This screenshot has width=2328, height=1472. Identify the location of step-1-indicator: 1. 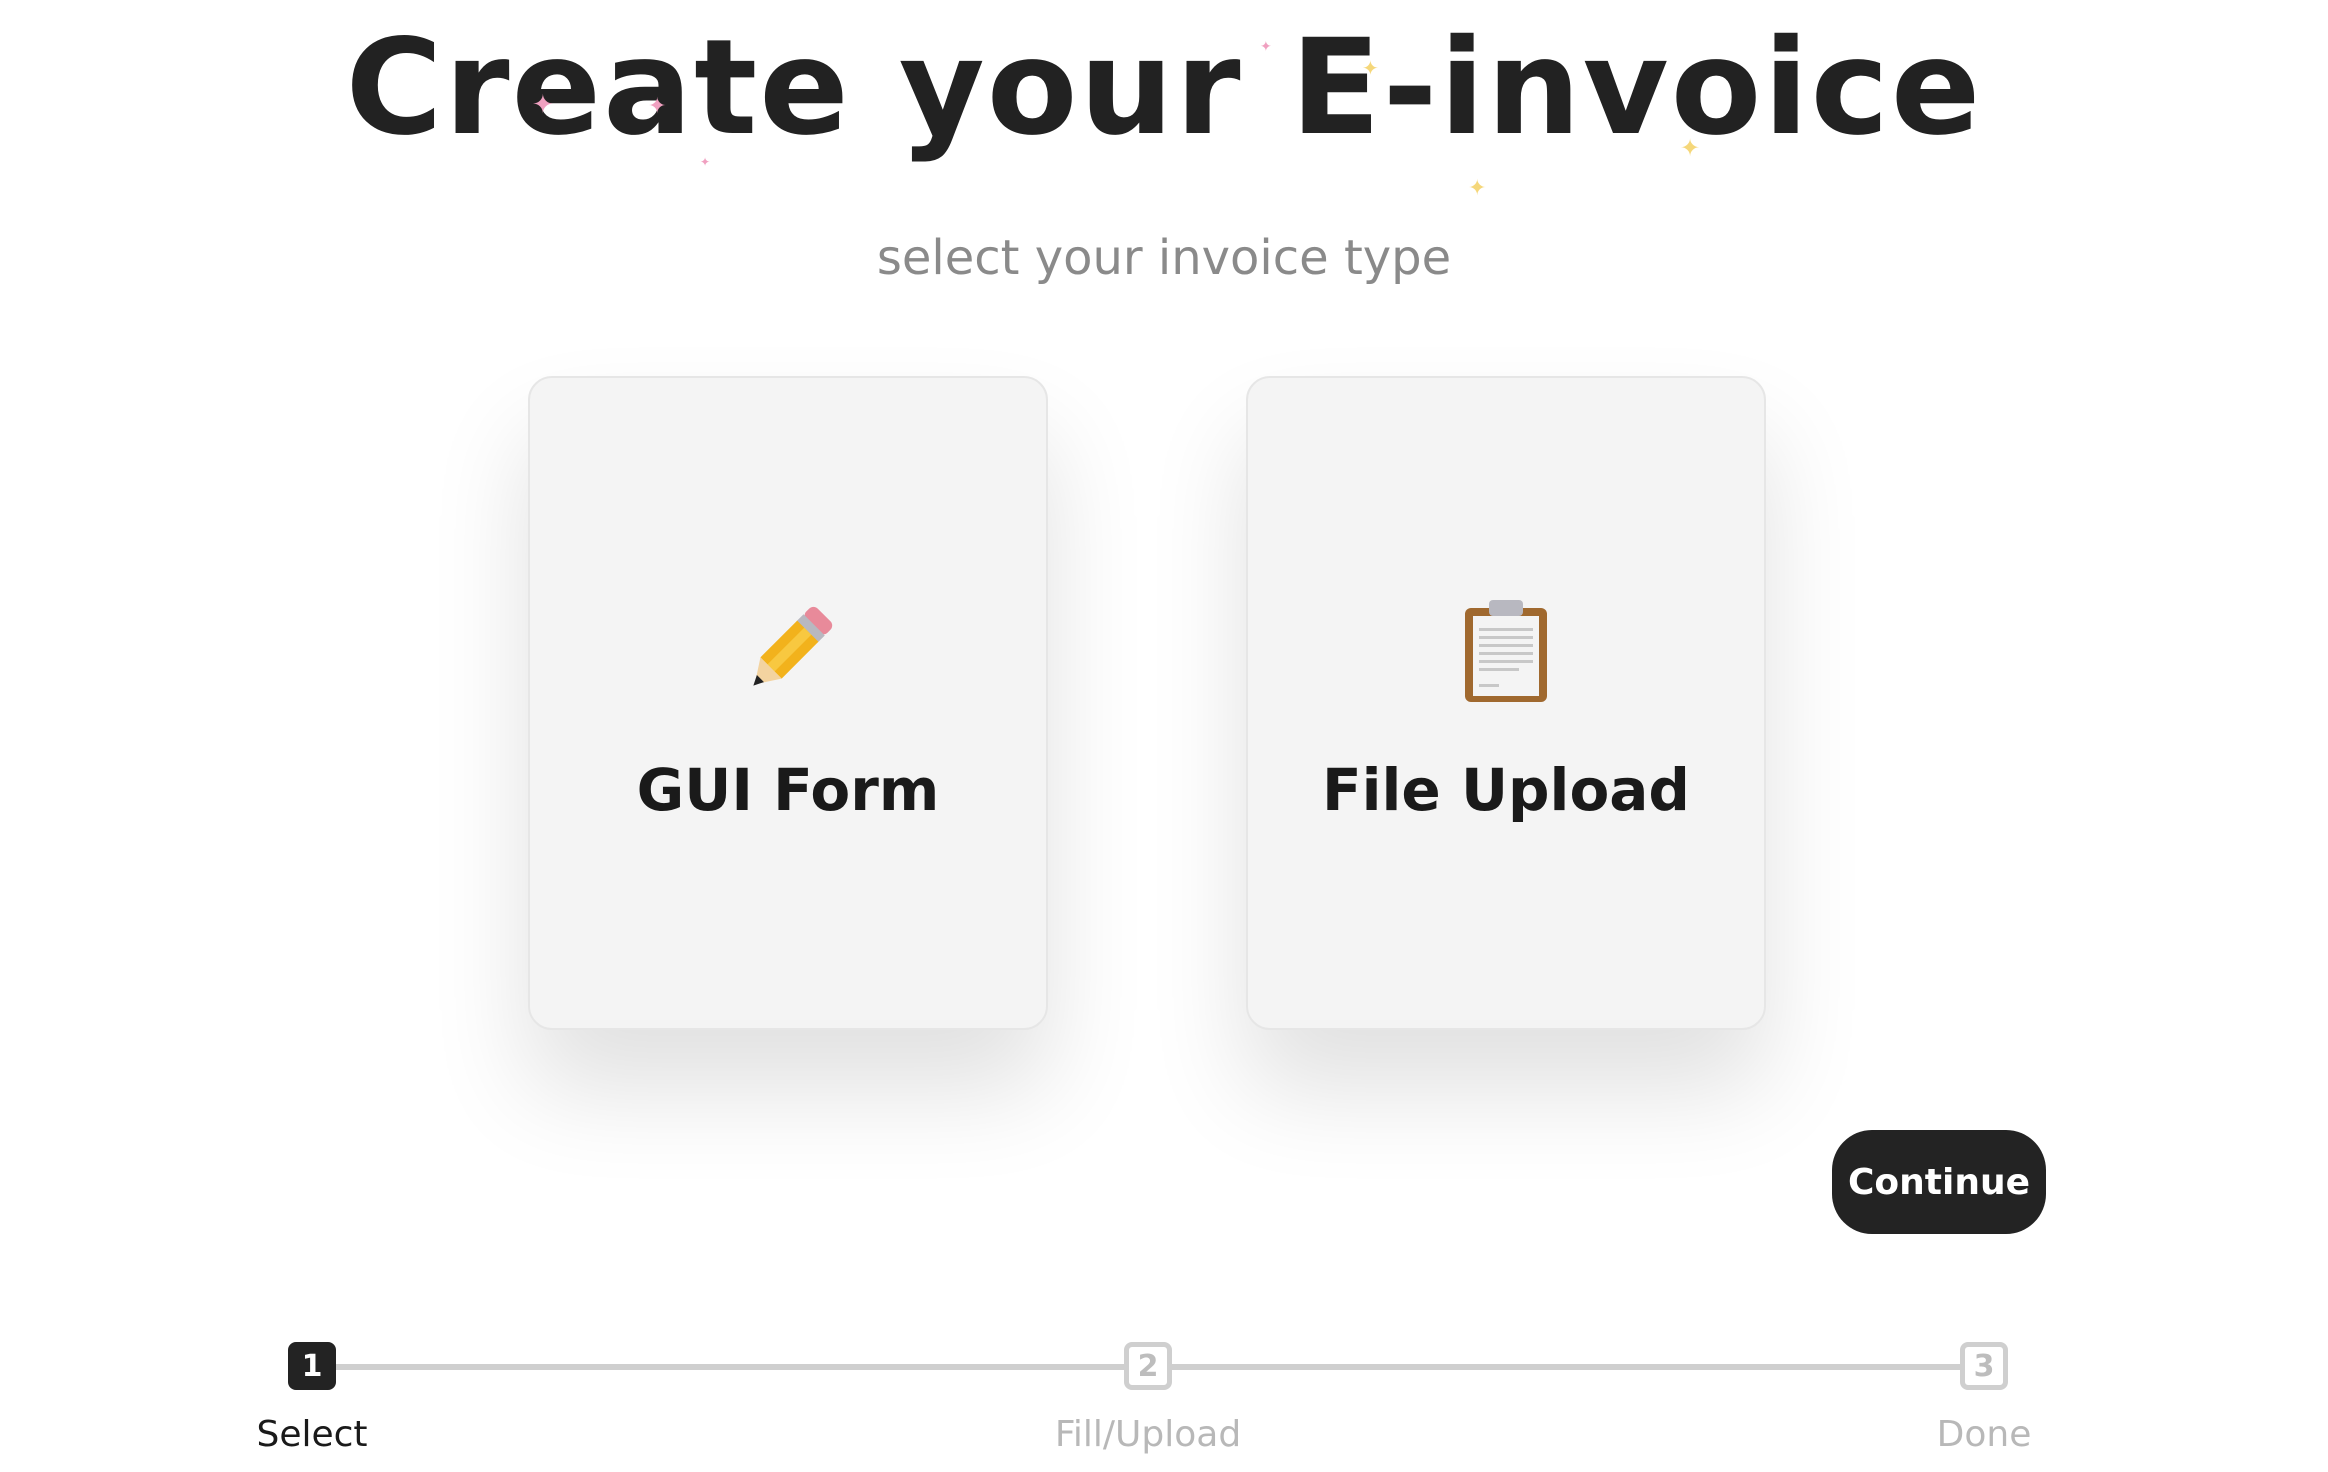
(312, 1366).